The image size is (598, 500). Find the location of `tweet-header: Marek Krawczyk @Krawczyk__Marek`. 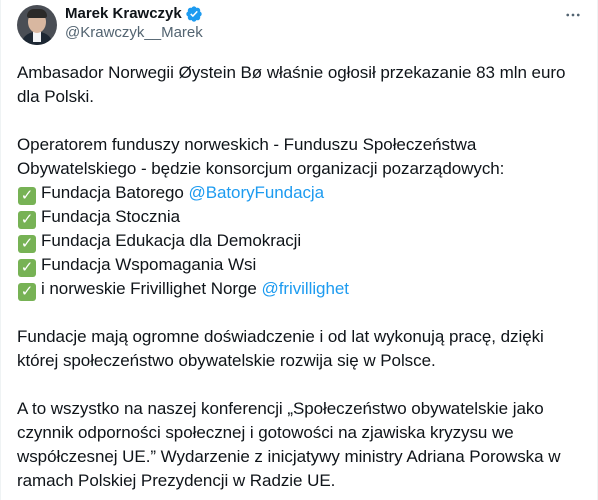

tweet-header: Marek Krawczyk @Krawczyk__Marek is located at coordinates (299, 26).